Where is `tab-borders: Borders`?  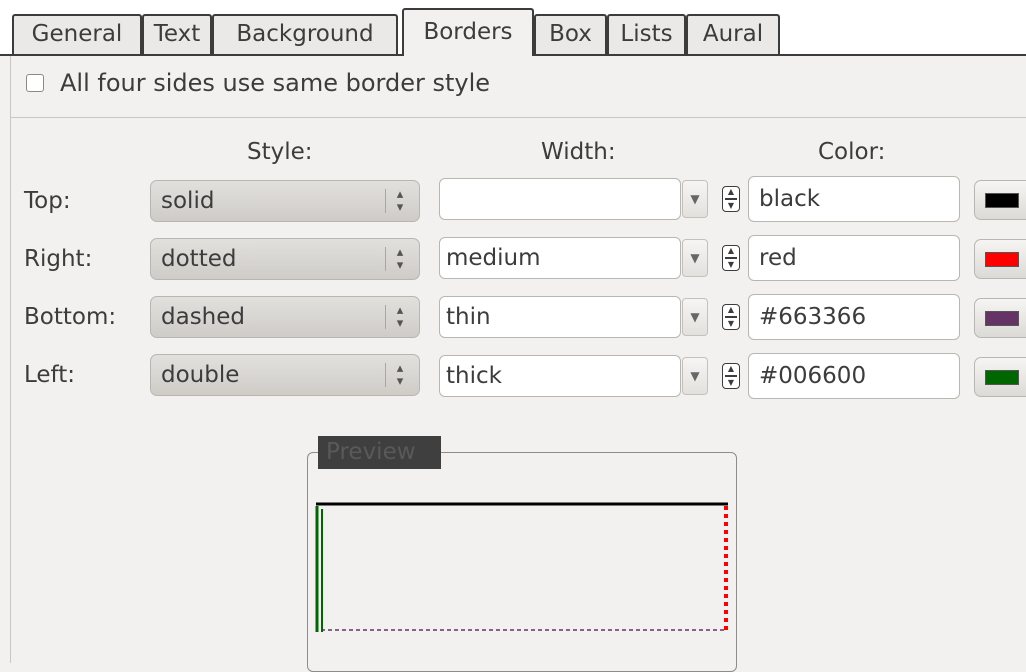
tab-borders: Borders is located at coordinates (468, 33).